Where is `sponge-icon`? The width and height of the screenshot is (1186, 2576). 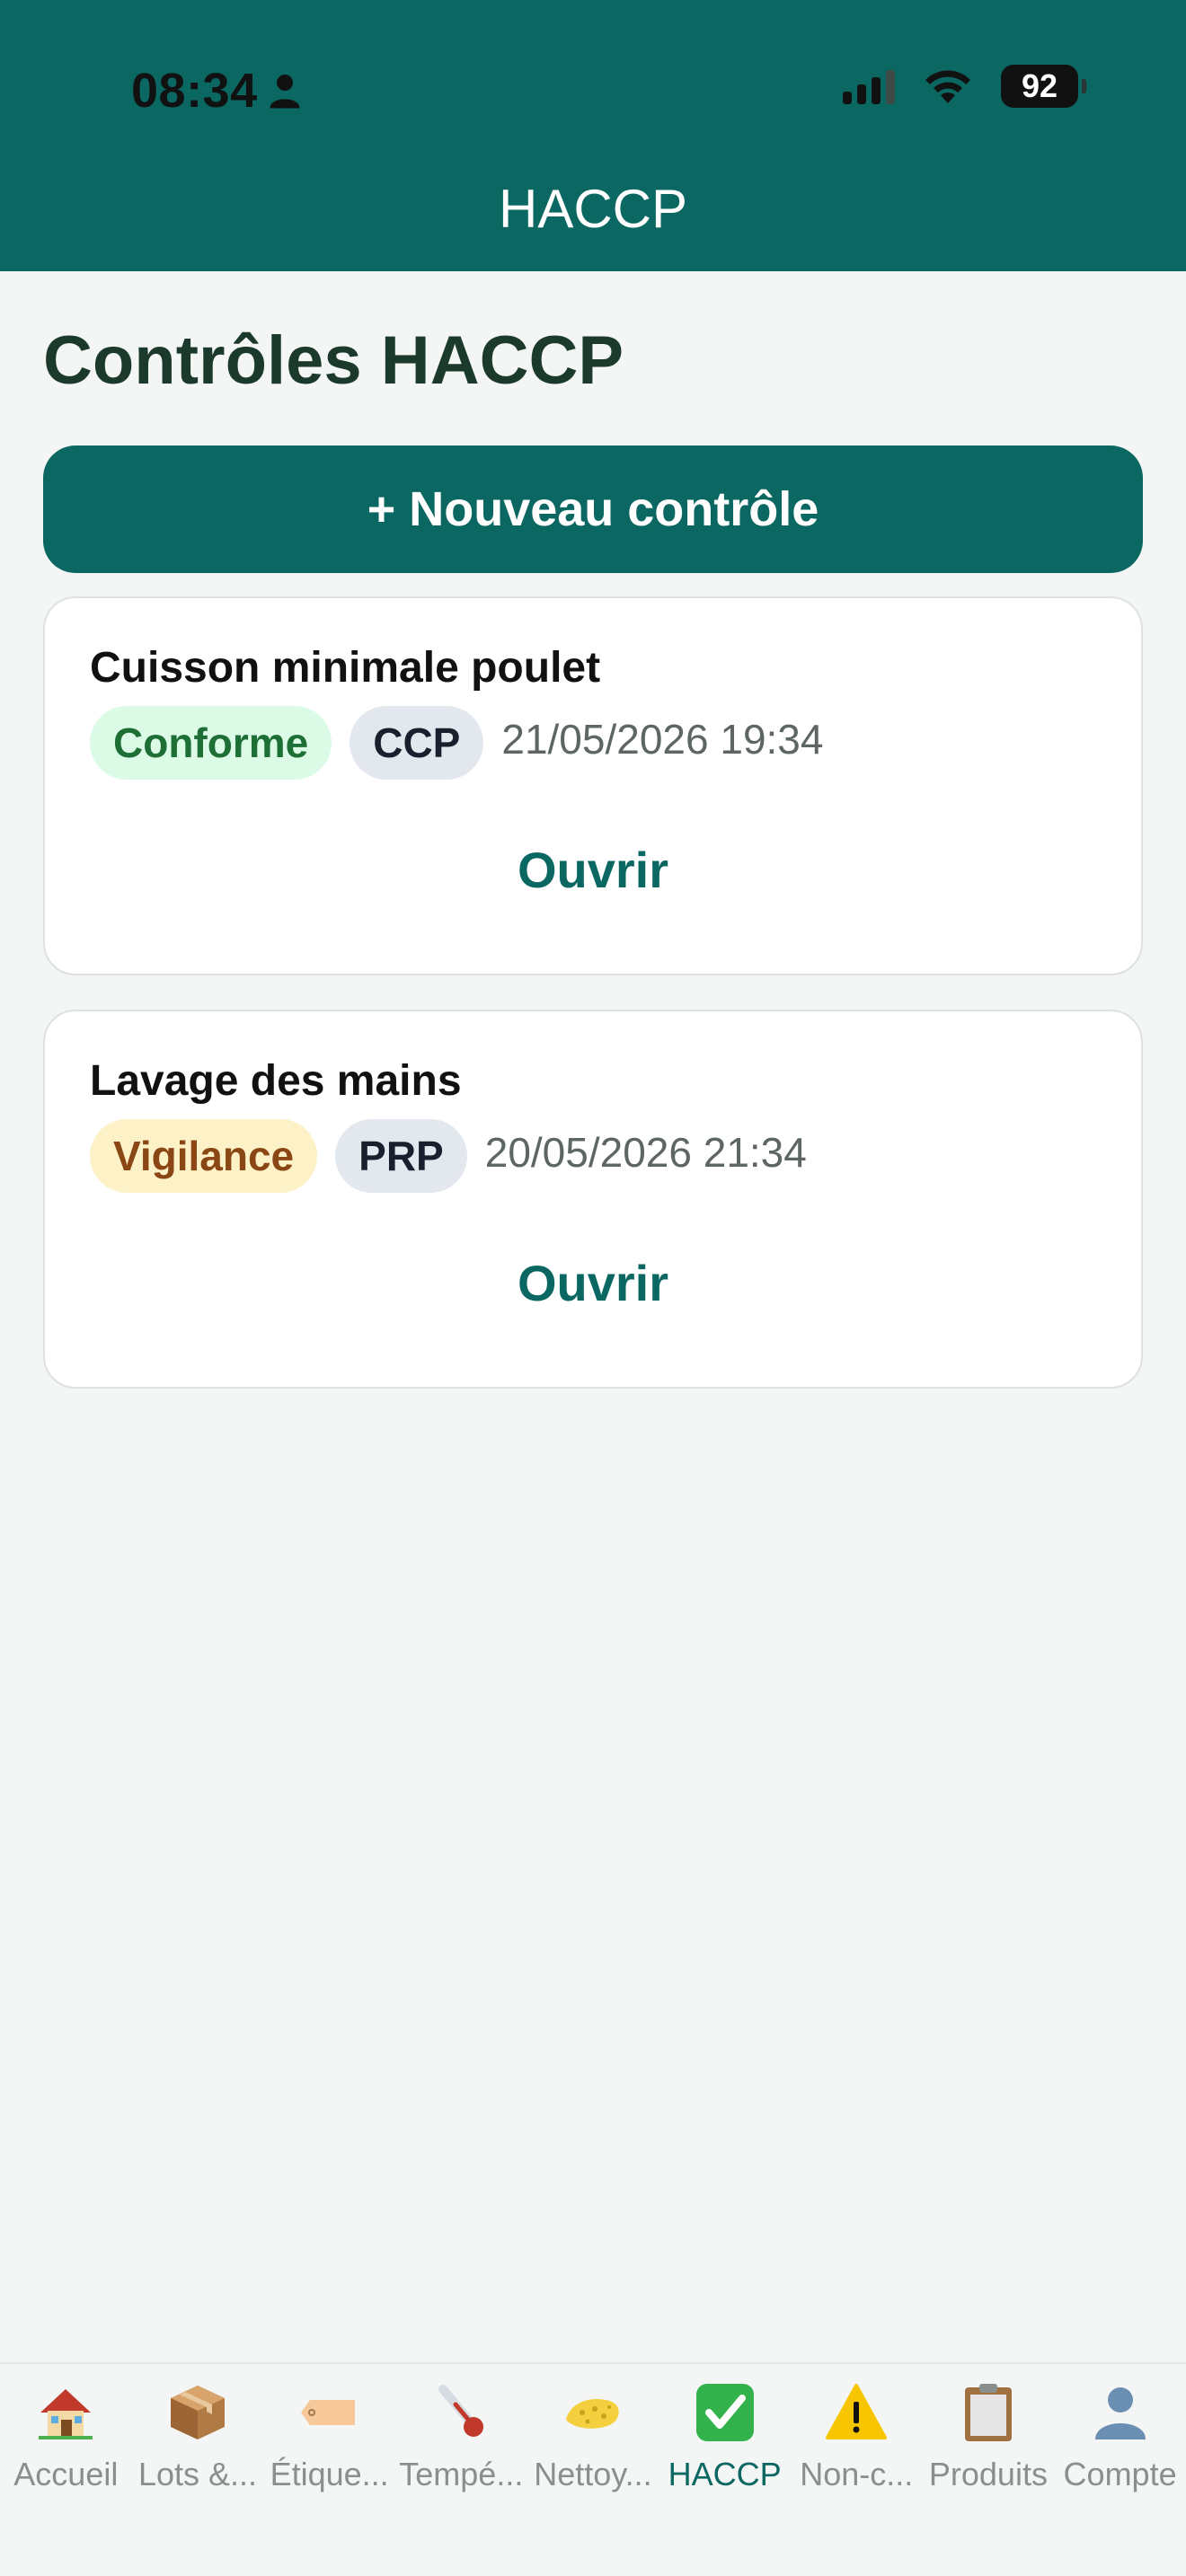
sponge-icon is located at coordinates (593, 2412).